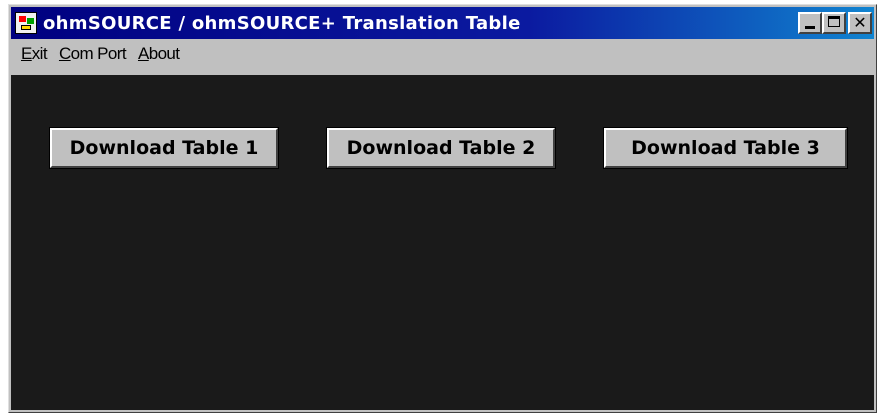 Image resolution: width=881 pixels, height=417 pixels. I want to click on maximize-button, so click(834, 23).